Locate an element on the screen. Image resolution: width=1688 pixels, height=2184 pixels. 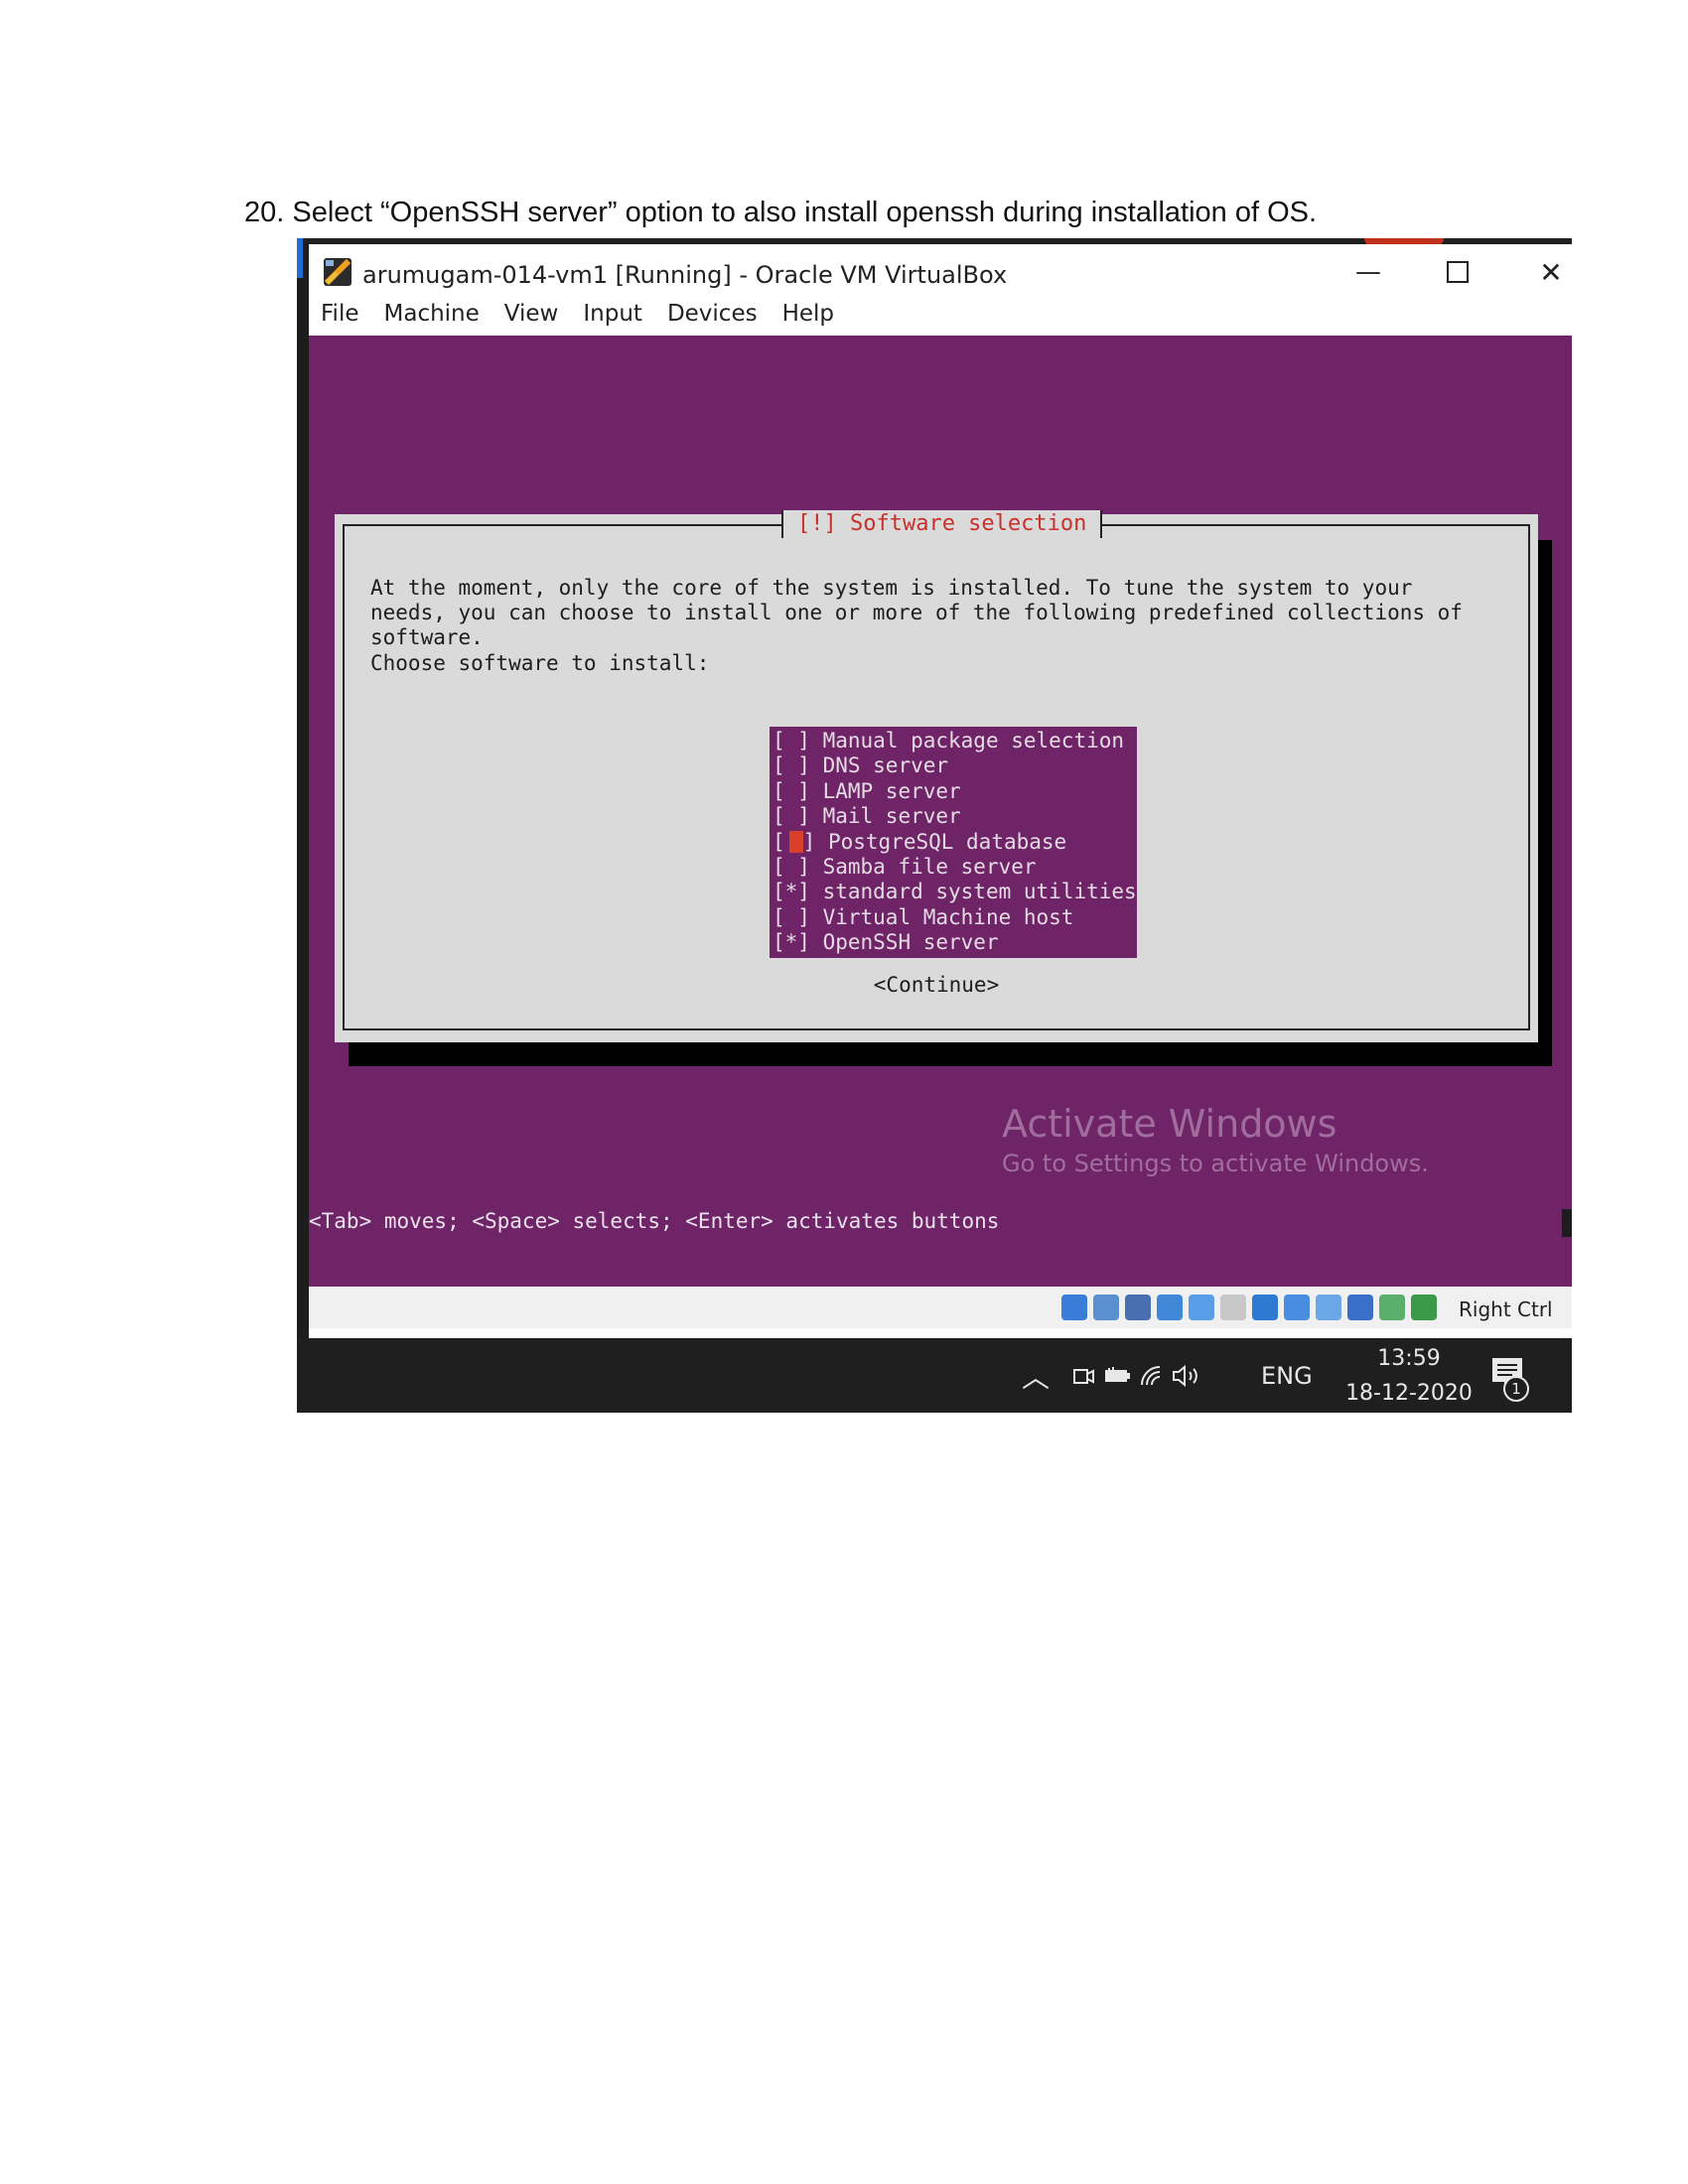
activate-windows-title: Activate Windows is located at coordinates (1169, 1124).